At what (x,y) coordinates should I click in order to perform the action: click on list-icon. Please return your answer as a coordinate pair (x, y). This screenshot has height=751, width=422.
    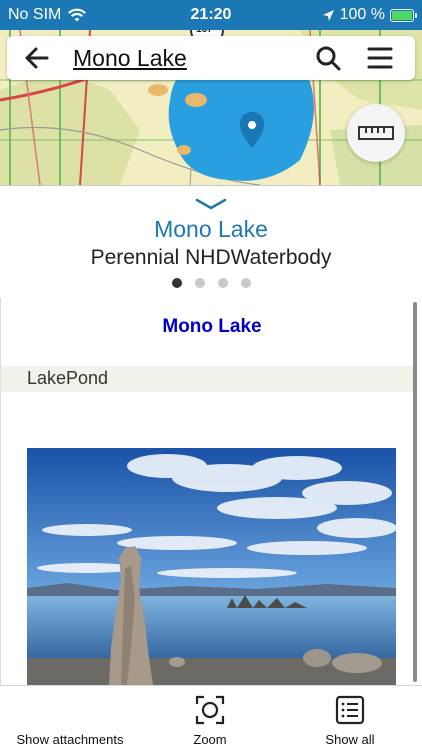
    Looking at the image, I should click on (350, 710).